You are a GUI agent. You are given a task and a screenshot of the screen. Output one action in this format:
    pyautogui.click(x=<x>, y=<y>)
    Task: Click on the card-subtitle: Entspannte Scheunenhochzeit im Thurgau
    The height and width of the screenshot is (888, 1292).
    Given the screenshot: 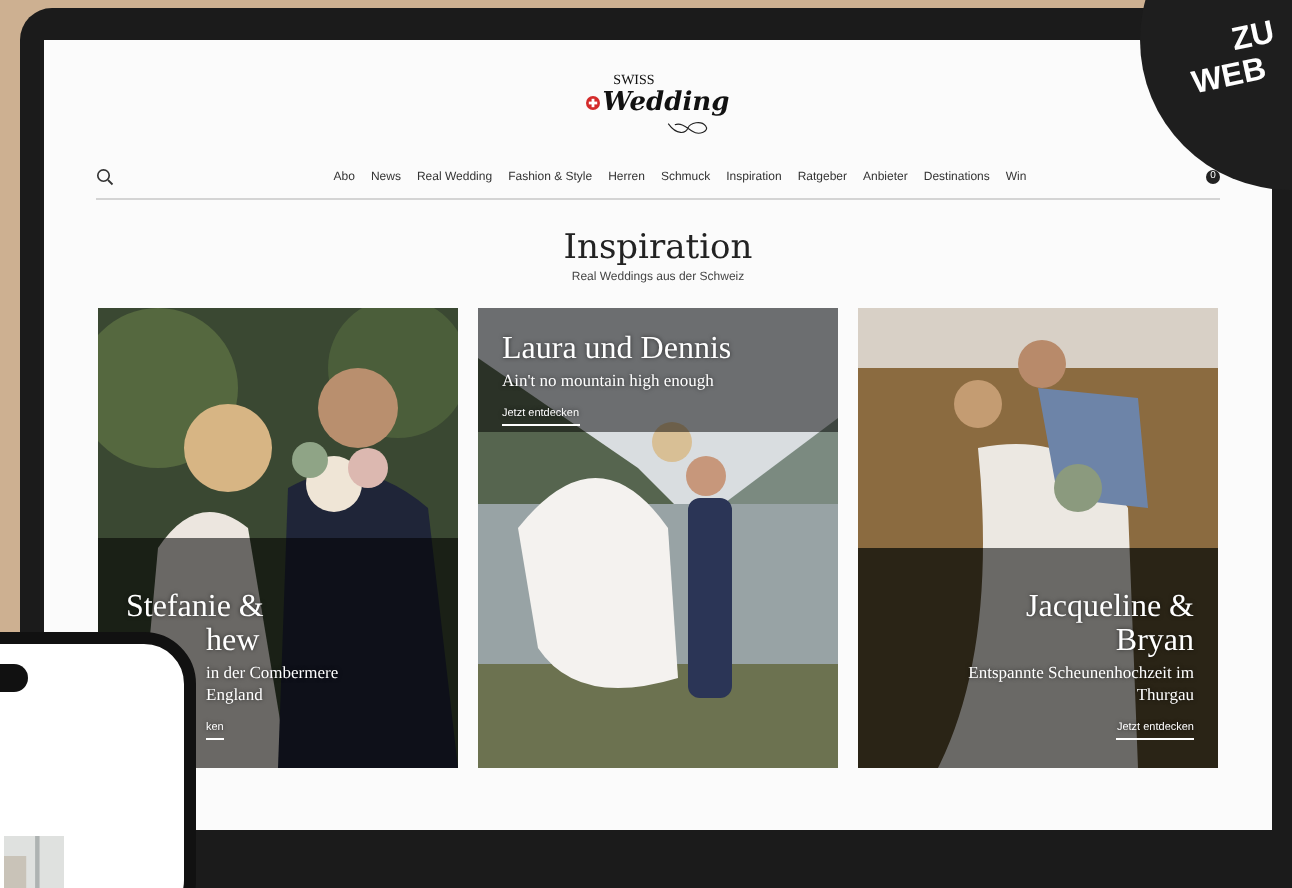 What is the action you would take?
    pyautogui.click(x=1081, y=684)
    